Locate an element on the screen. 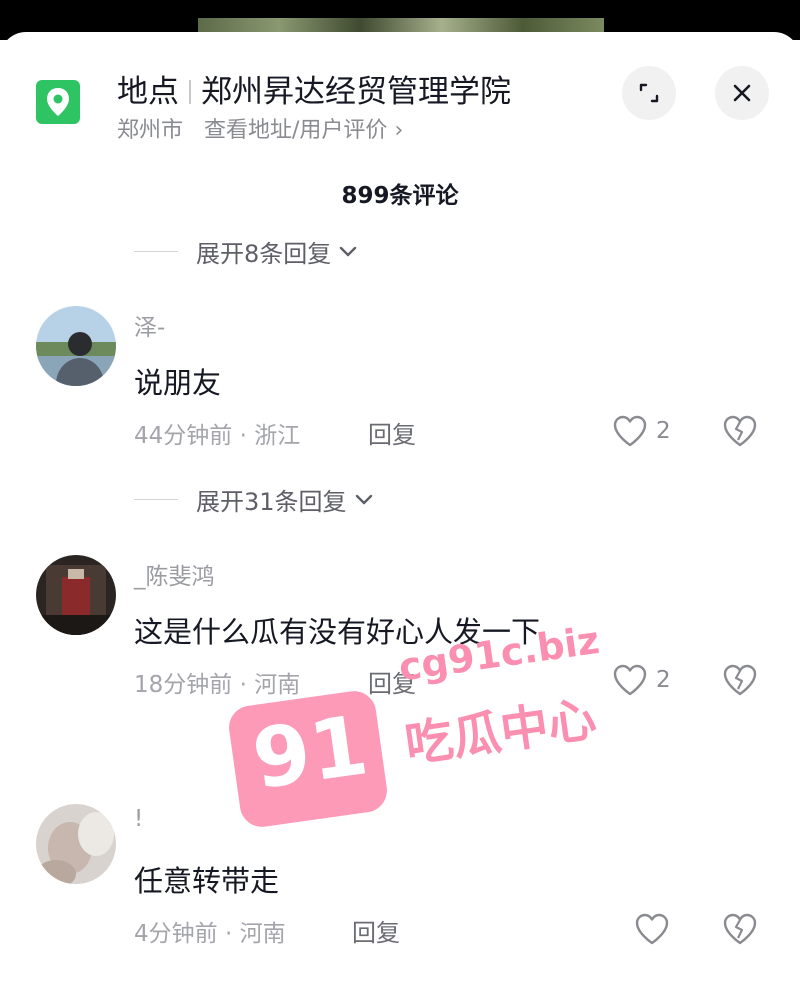 The width and height of the screenshot is (800, 1000). comment-text: 任意转带走 is located at coordinates (207, 881).